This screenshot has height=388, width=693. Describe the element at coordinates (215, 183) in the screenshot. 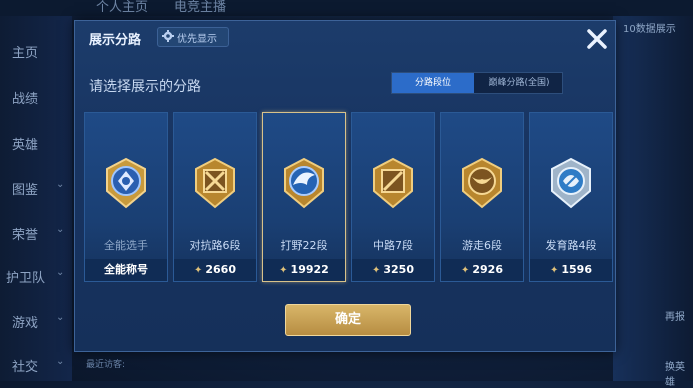

I see `clash-lane-emblem-icon` at that location.